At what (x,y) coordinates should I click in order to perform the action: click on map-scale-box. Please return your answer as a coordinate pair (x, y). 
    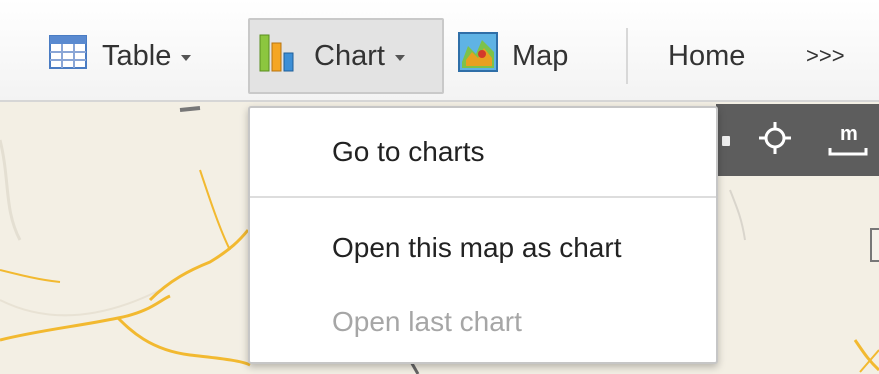
    Looking at the image, I should click on (874, 245).